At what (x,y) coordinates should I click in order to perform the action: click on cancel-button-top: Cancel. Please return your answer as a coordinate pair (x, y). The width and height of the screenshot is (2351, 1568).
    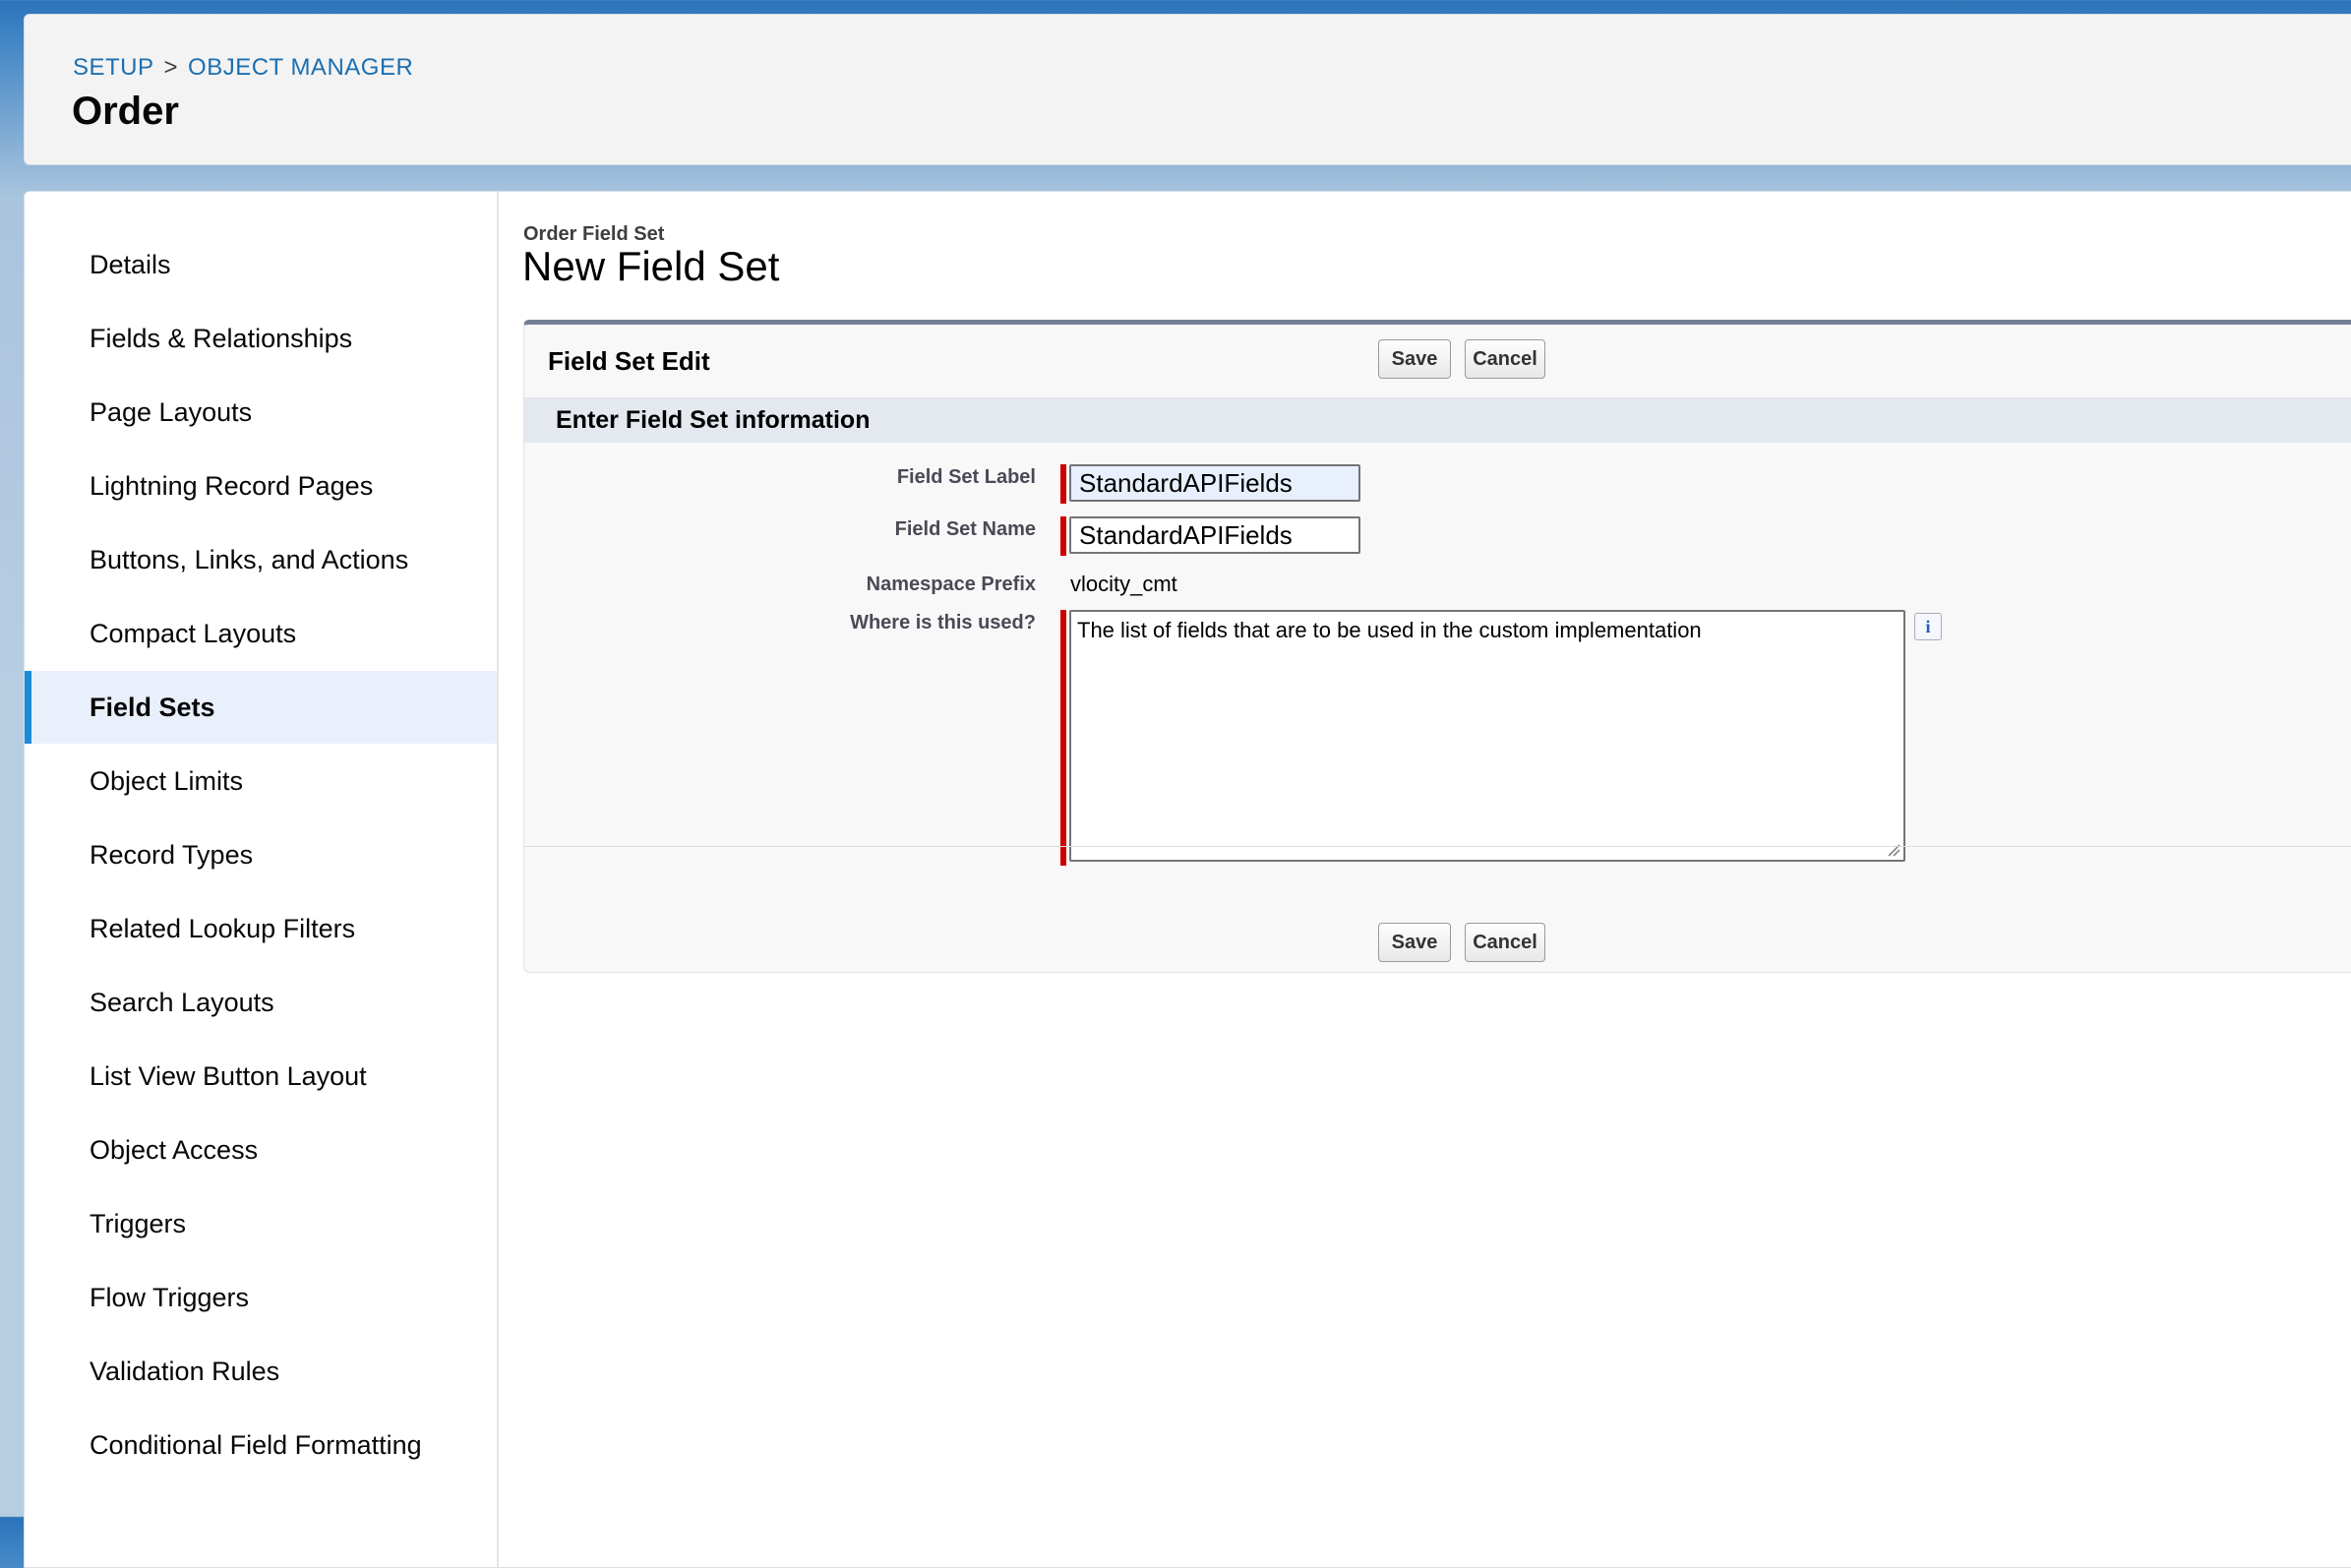
    Looking at the image, I should click on (1505, 359).